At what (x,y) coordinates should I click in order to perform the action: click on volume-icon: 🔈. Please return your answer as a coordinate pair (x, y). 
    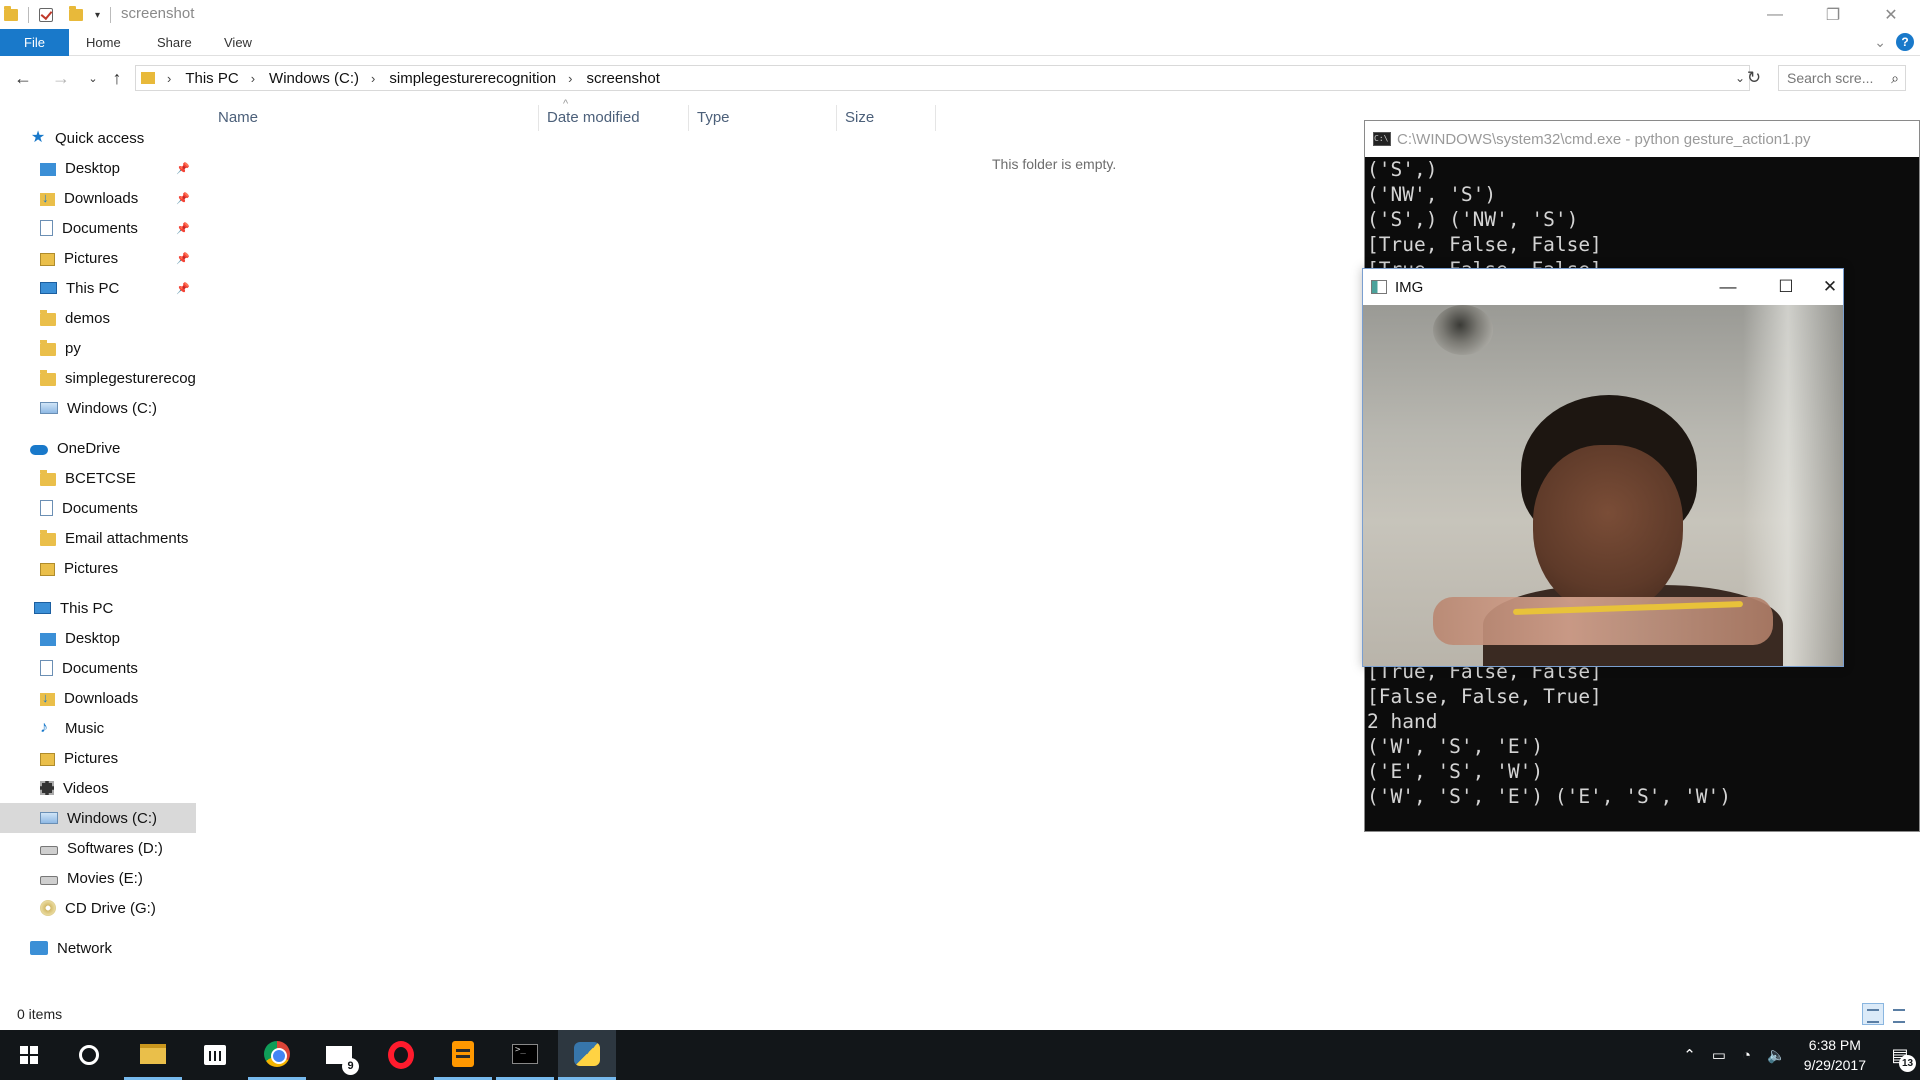
    Looking at the image, I should click on (1776, 1055).